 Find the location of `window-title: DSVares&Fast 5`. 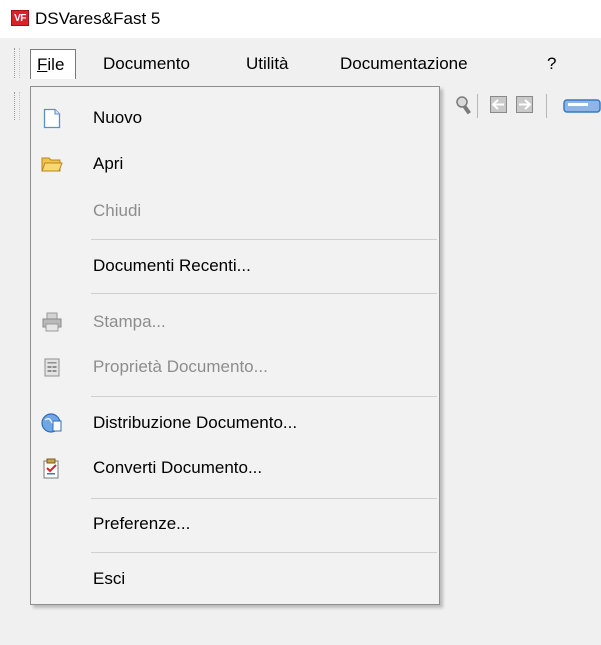

window-title: DSVares&Fast 5 is located at coordinates (98, 18).